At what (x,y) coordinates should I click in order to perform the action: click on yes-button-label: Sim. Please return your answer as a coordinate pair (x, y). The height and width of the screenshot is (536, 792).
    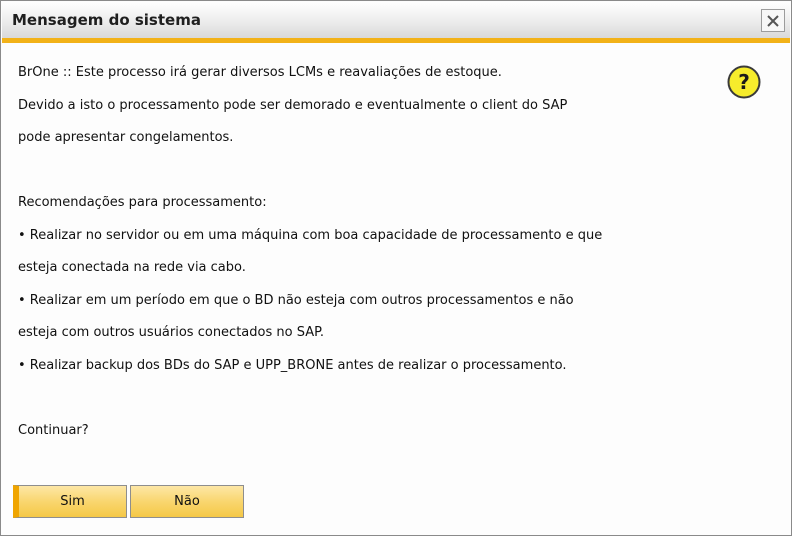
    Looking at the image, I should click on (72, 501).